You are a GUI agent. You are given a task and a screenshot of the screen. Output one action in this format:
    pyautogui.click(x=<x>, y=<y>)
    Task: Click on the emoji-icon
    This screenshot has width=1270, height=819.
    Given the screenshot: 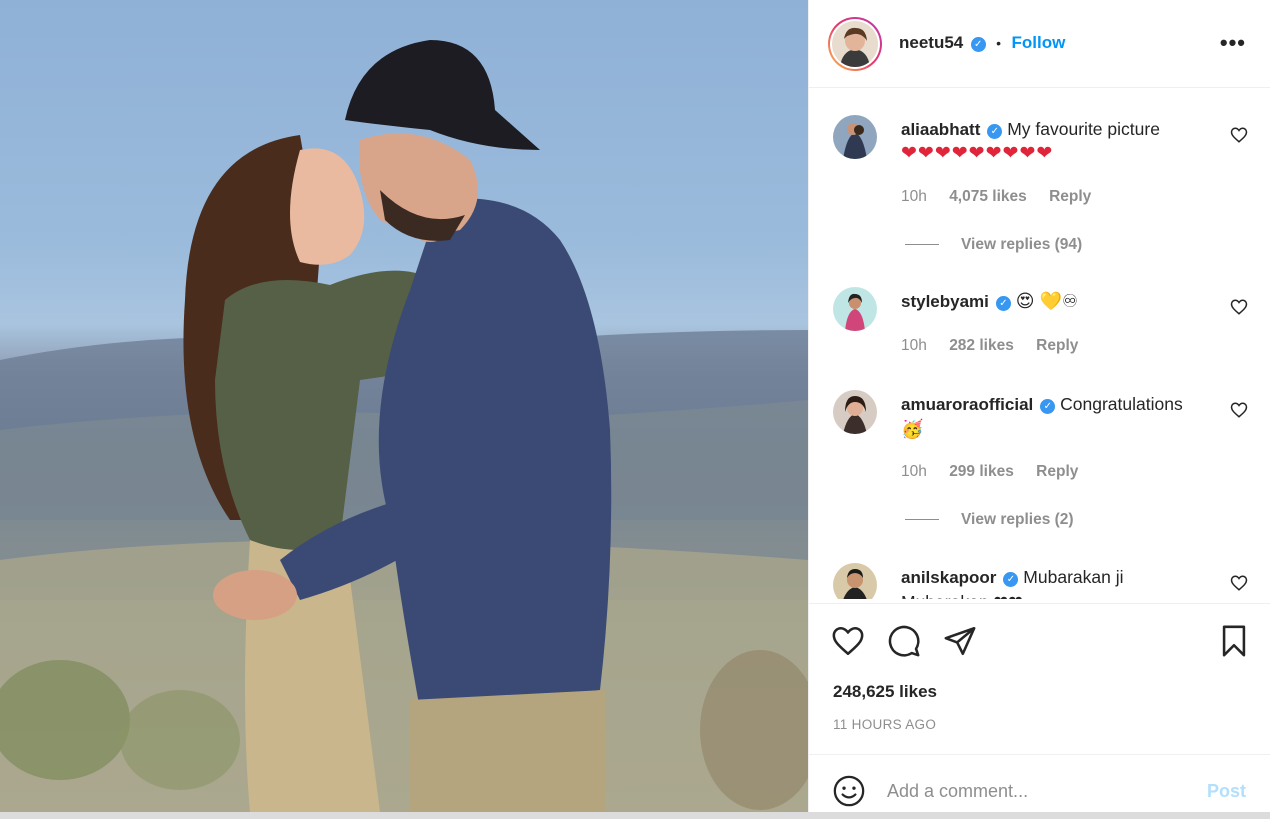 What is the action you would take?
    pyautogui.click(x=849, y=791)
    